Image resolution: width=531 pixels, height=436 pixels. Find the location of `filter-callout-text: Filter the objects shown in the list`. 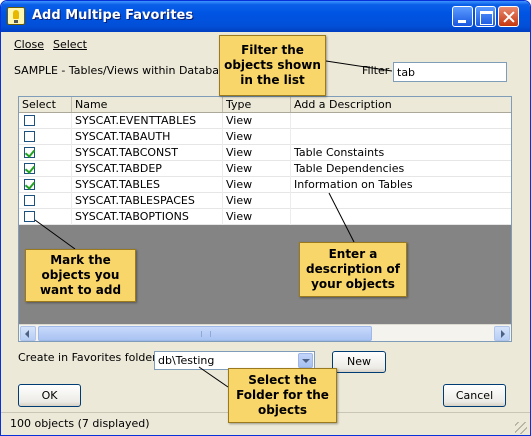

filter-callout-text: Filter the objects shown in the list is located at coordinates (272, 65).